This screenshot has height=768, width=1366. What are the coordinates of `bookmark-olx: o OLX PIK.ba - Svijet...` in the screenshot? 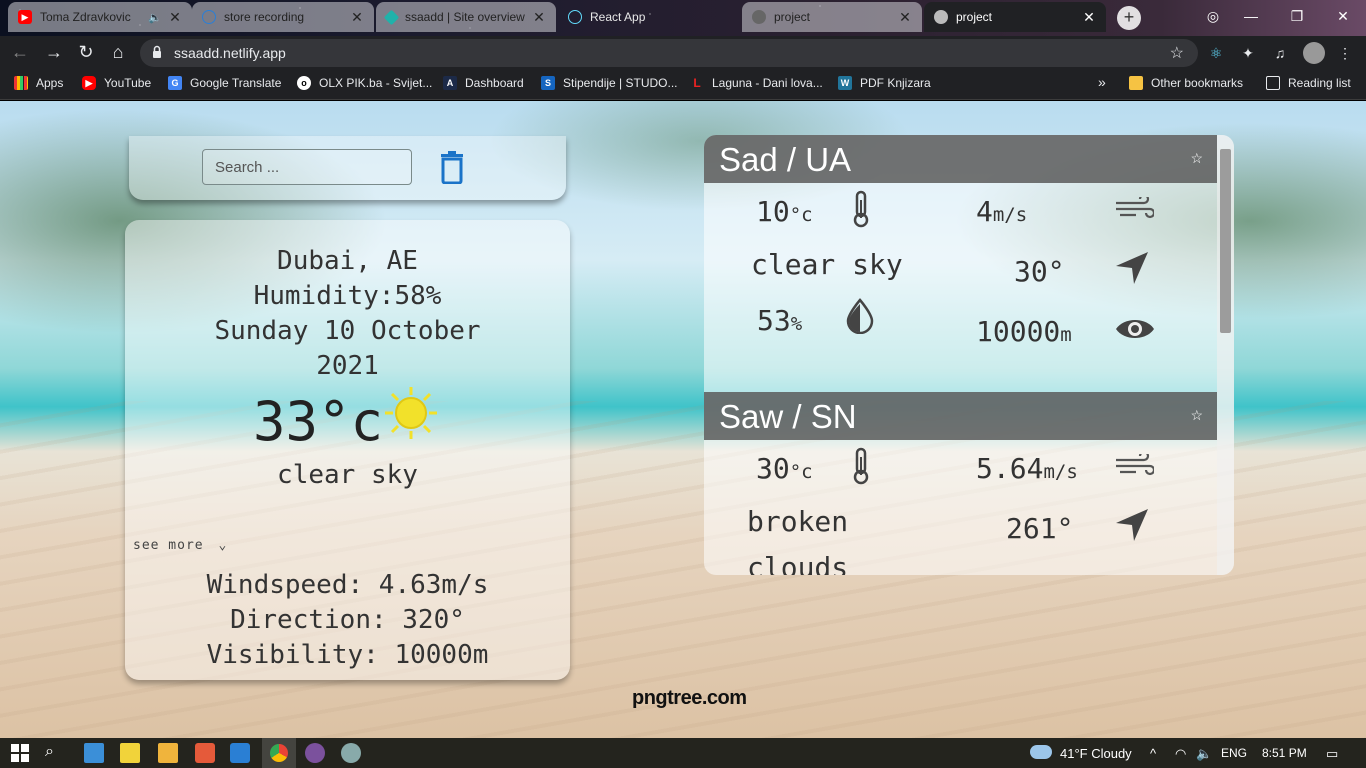 It's located at (364, 83).